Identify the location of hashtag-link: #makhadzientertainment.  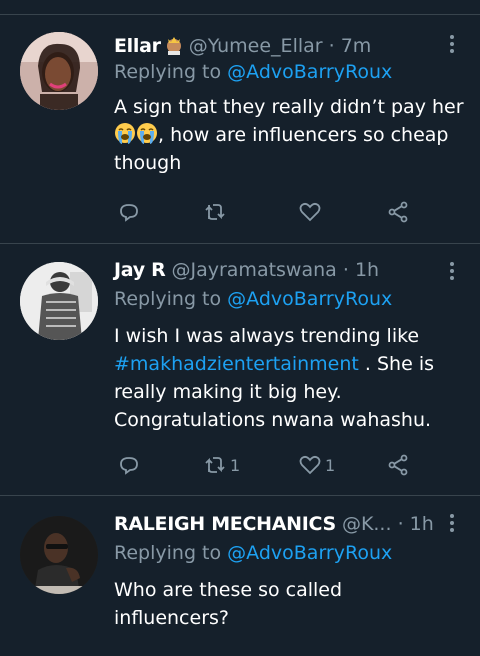
(236, 364).